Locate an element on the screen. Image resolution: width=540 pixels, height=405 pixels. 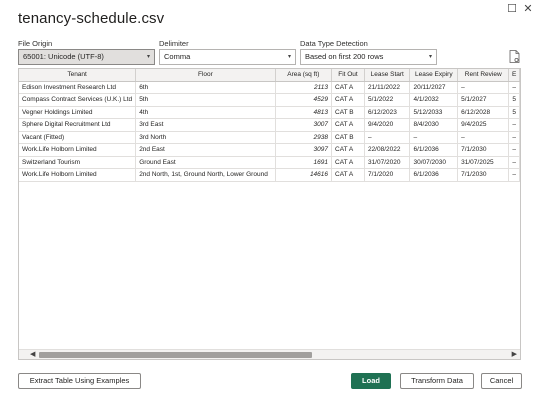
table-cell: 5 is located at coordinates (514, 100).